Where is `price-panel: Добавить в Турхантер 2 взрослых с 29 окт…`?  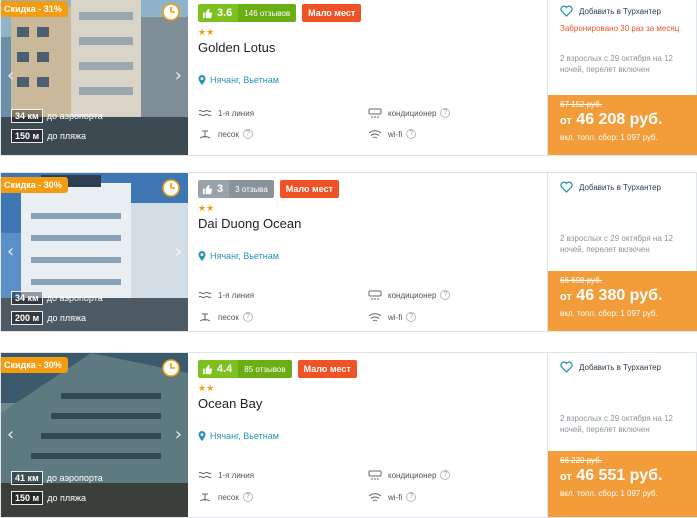
price-panel: Добавить в Турхантер 2 взрослых с 29 окт… is located at coordinates (622, 435).